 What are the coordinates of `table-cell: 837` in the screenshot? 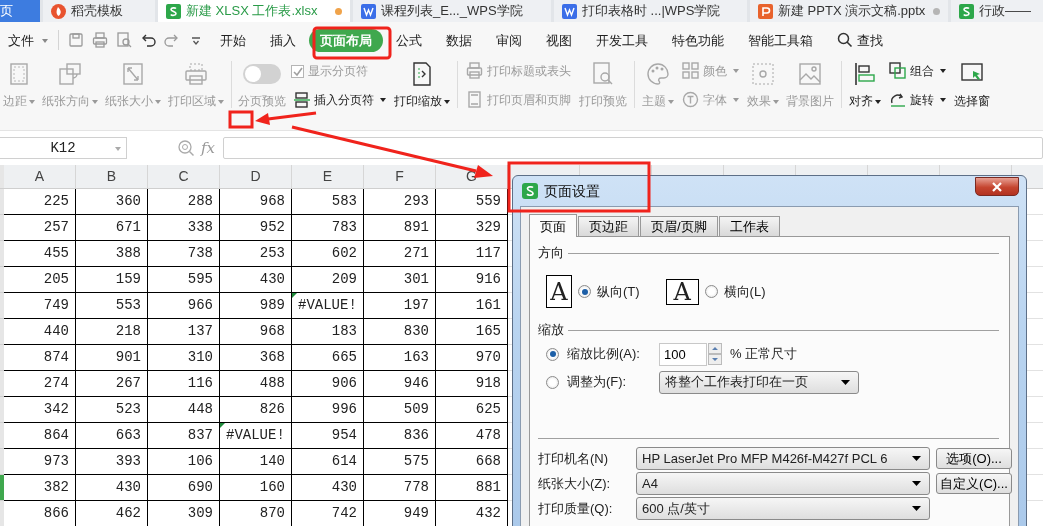 It's located at (184, 436).